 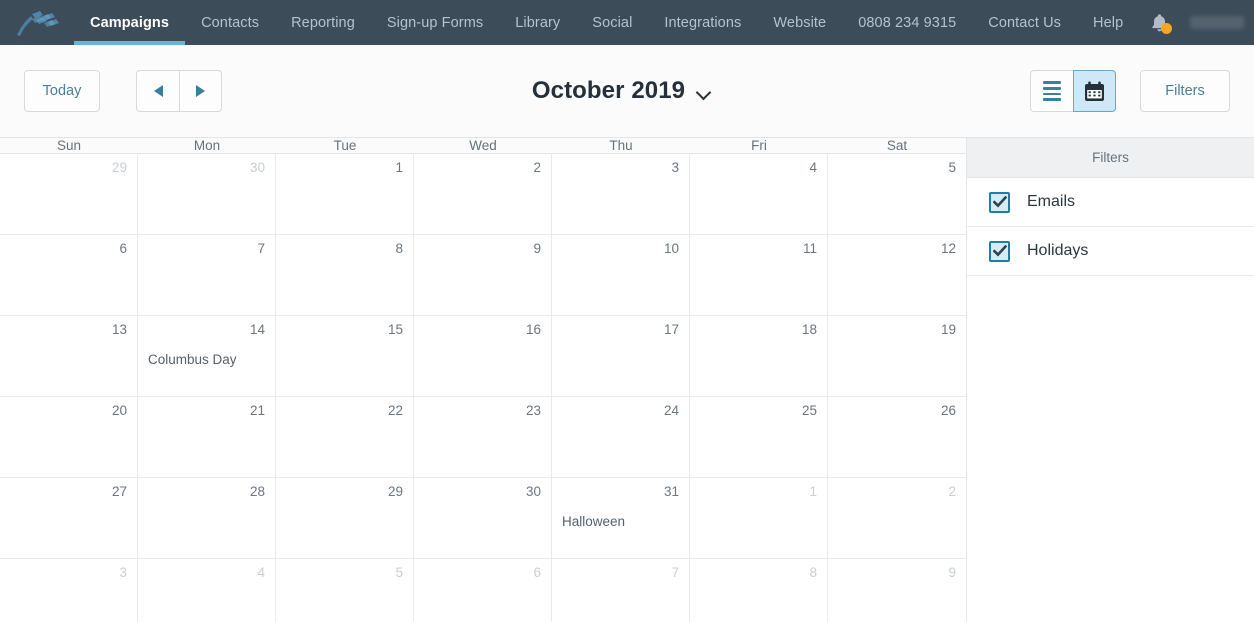 I want to click on page-title: October 2019, so click(x=608, y=90).